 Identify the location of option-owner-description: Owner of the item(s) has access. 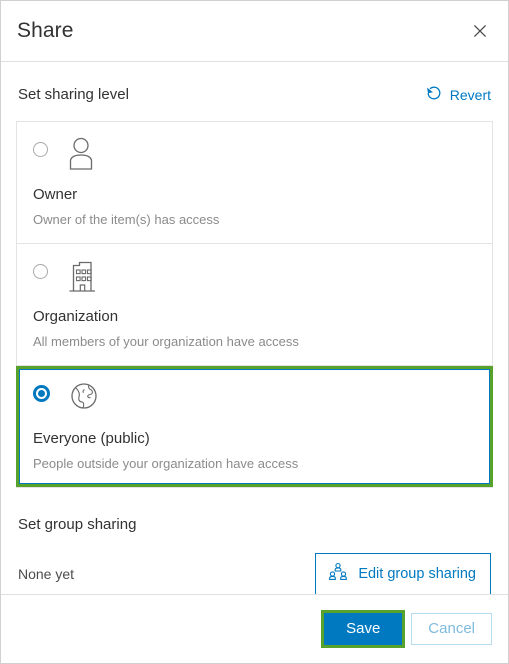
(126, 219).